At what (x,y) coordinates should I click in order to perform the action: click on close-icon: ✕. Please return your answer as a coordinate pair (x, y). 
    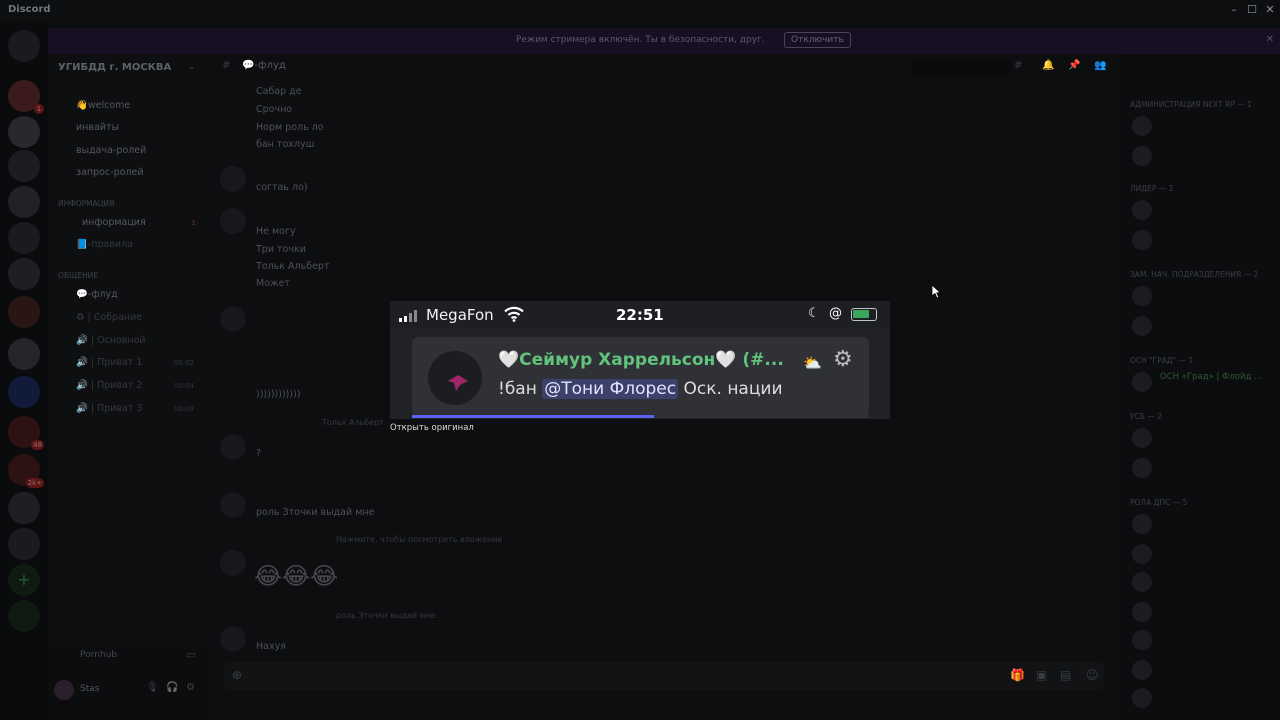
    Looking at the image, I should click on (1270, 39).